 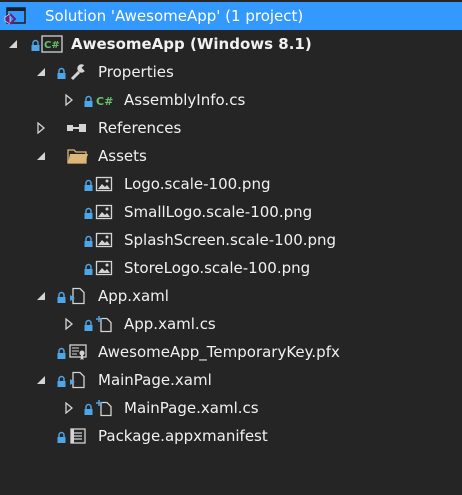 I want to click on item-label: Logo.scale-100.png, so click(x=197, y=184).